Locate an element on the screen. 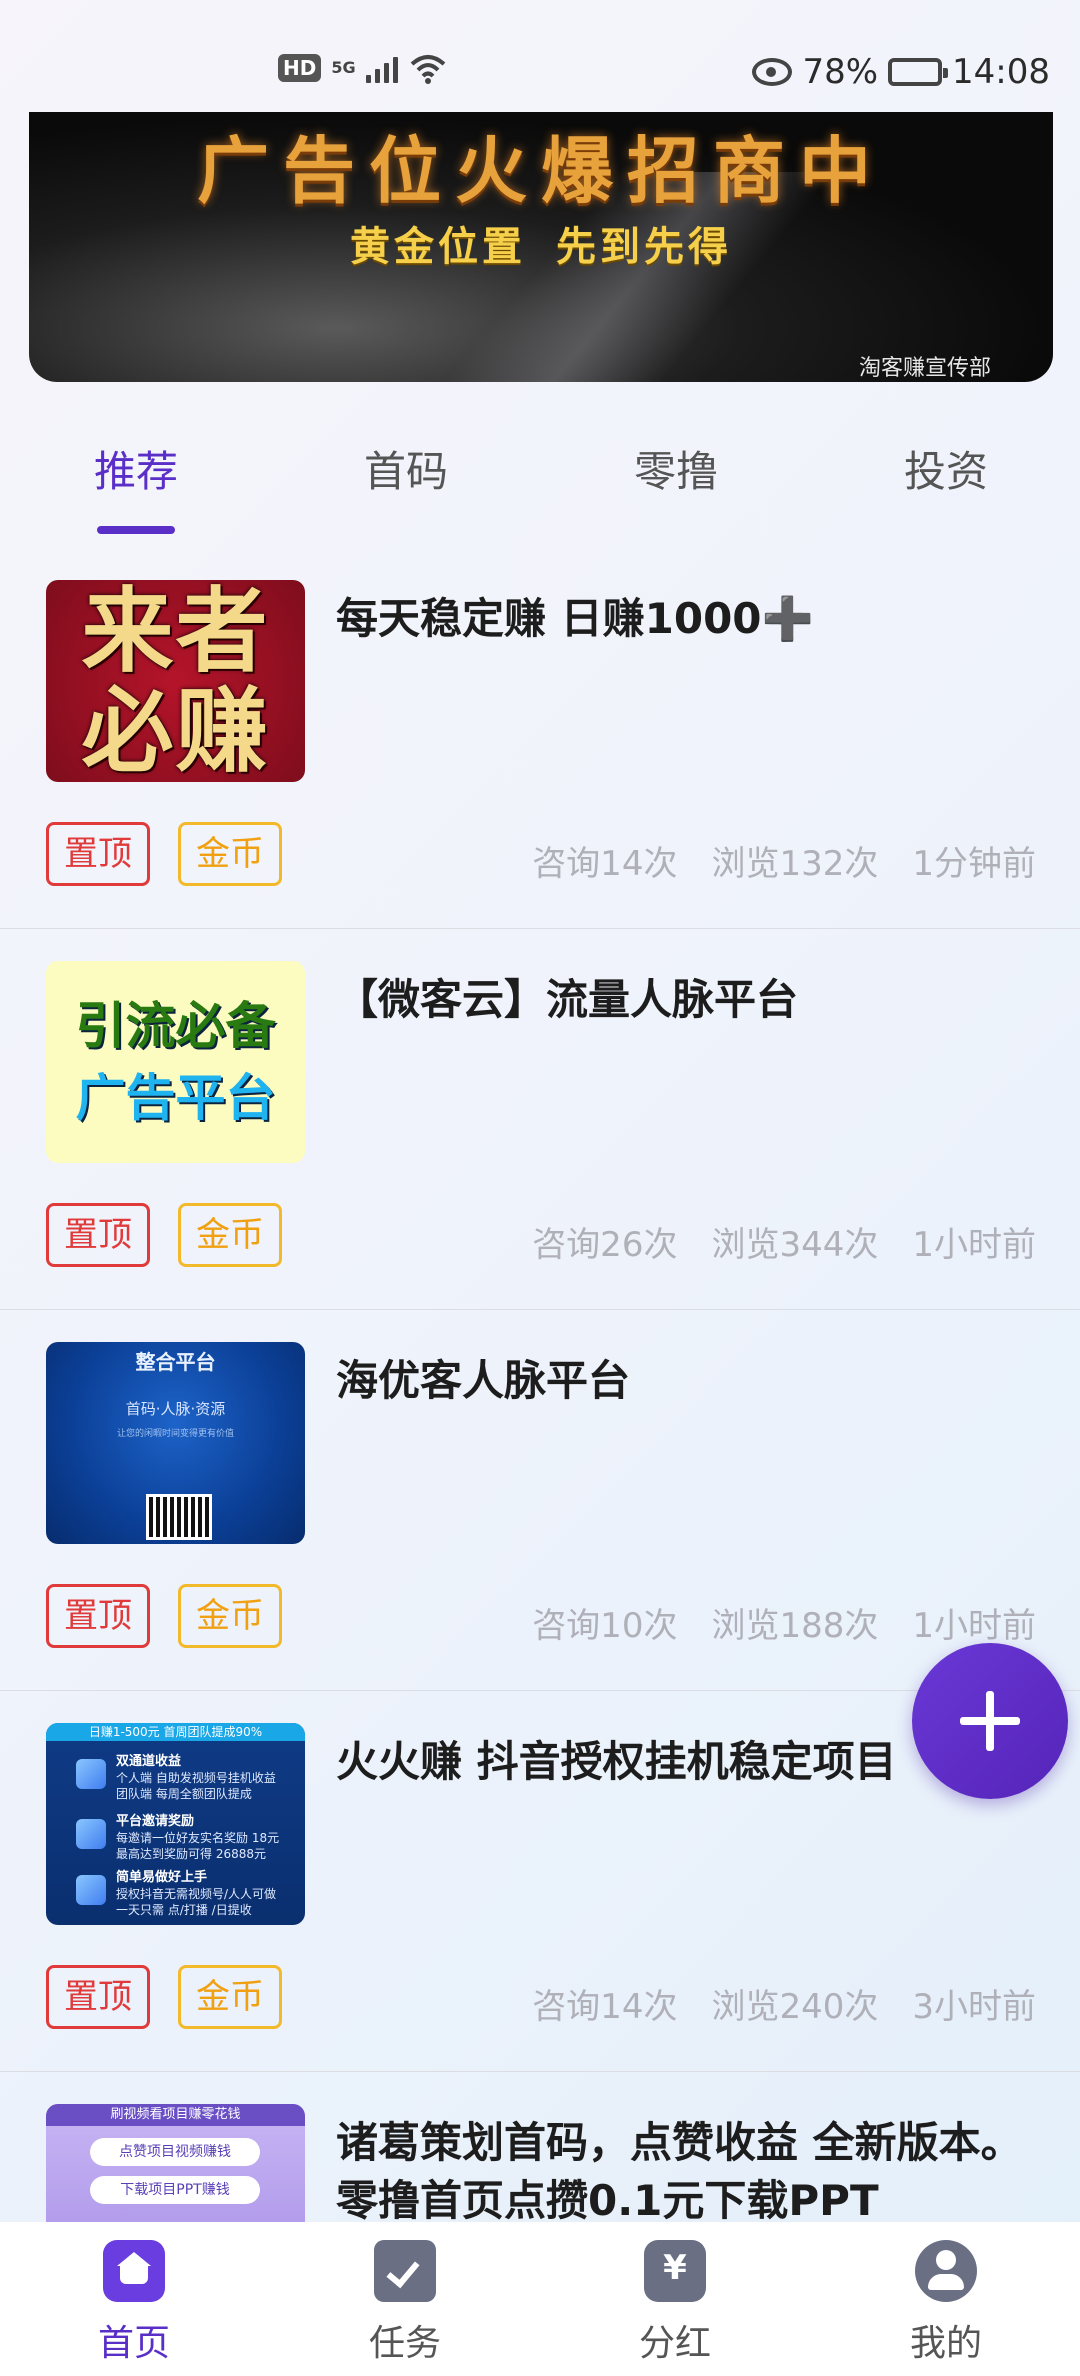 The height and width of the screenshot is (2376, 1080). banner-credit: 淘客赚宣传部 is located at coordinates (924, 368).